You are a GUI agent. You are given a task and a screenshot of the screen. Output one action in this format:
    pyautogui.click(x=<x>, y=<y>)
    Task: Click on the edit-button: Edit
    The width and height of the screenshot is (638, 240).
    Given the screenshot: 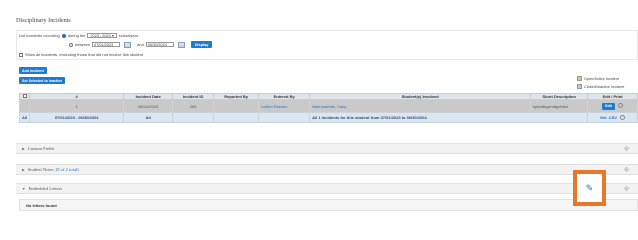 What is the action you would take?
    pyautogui.click(x=608, y=106)
    